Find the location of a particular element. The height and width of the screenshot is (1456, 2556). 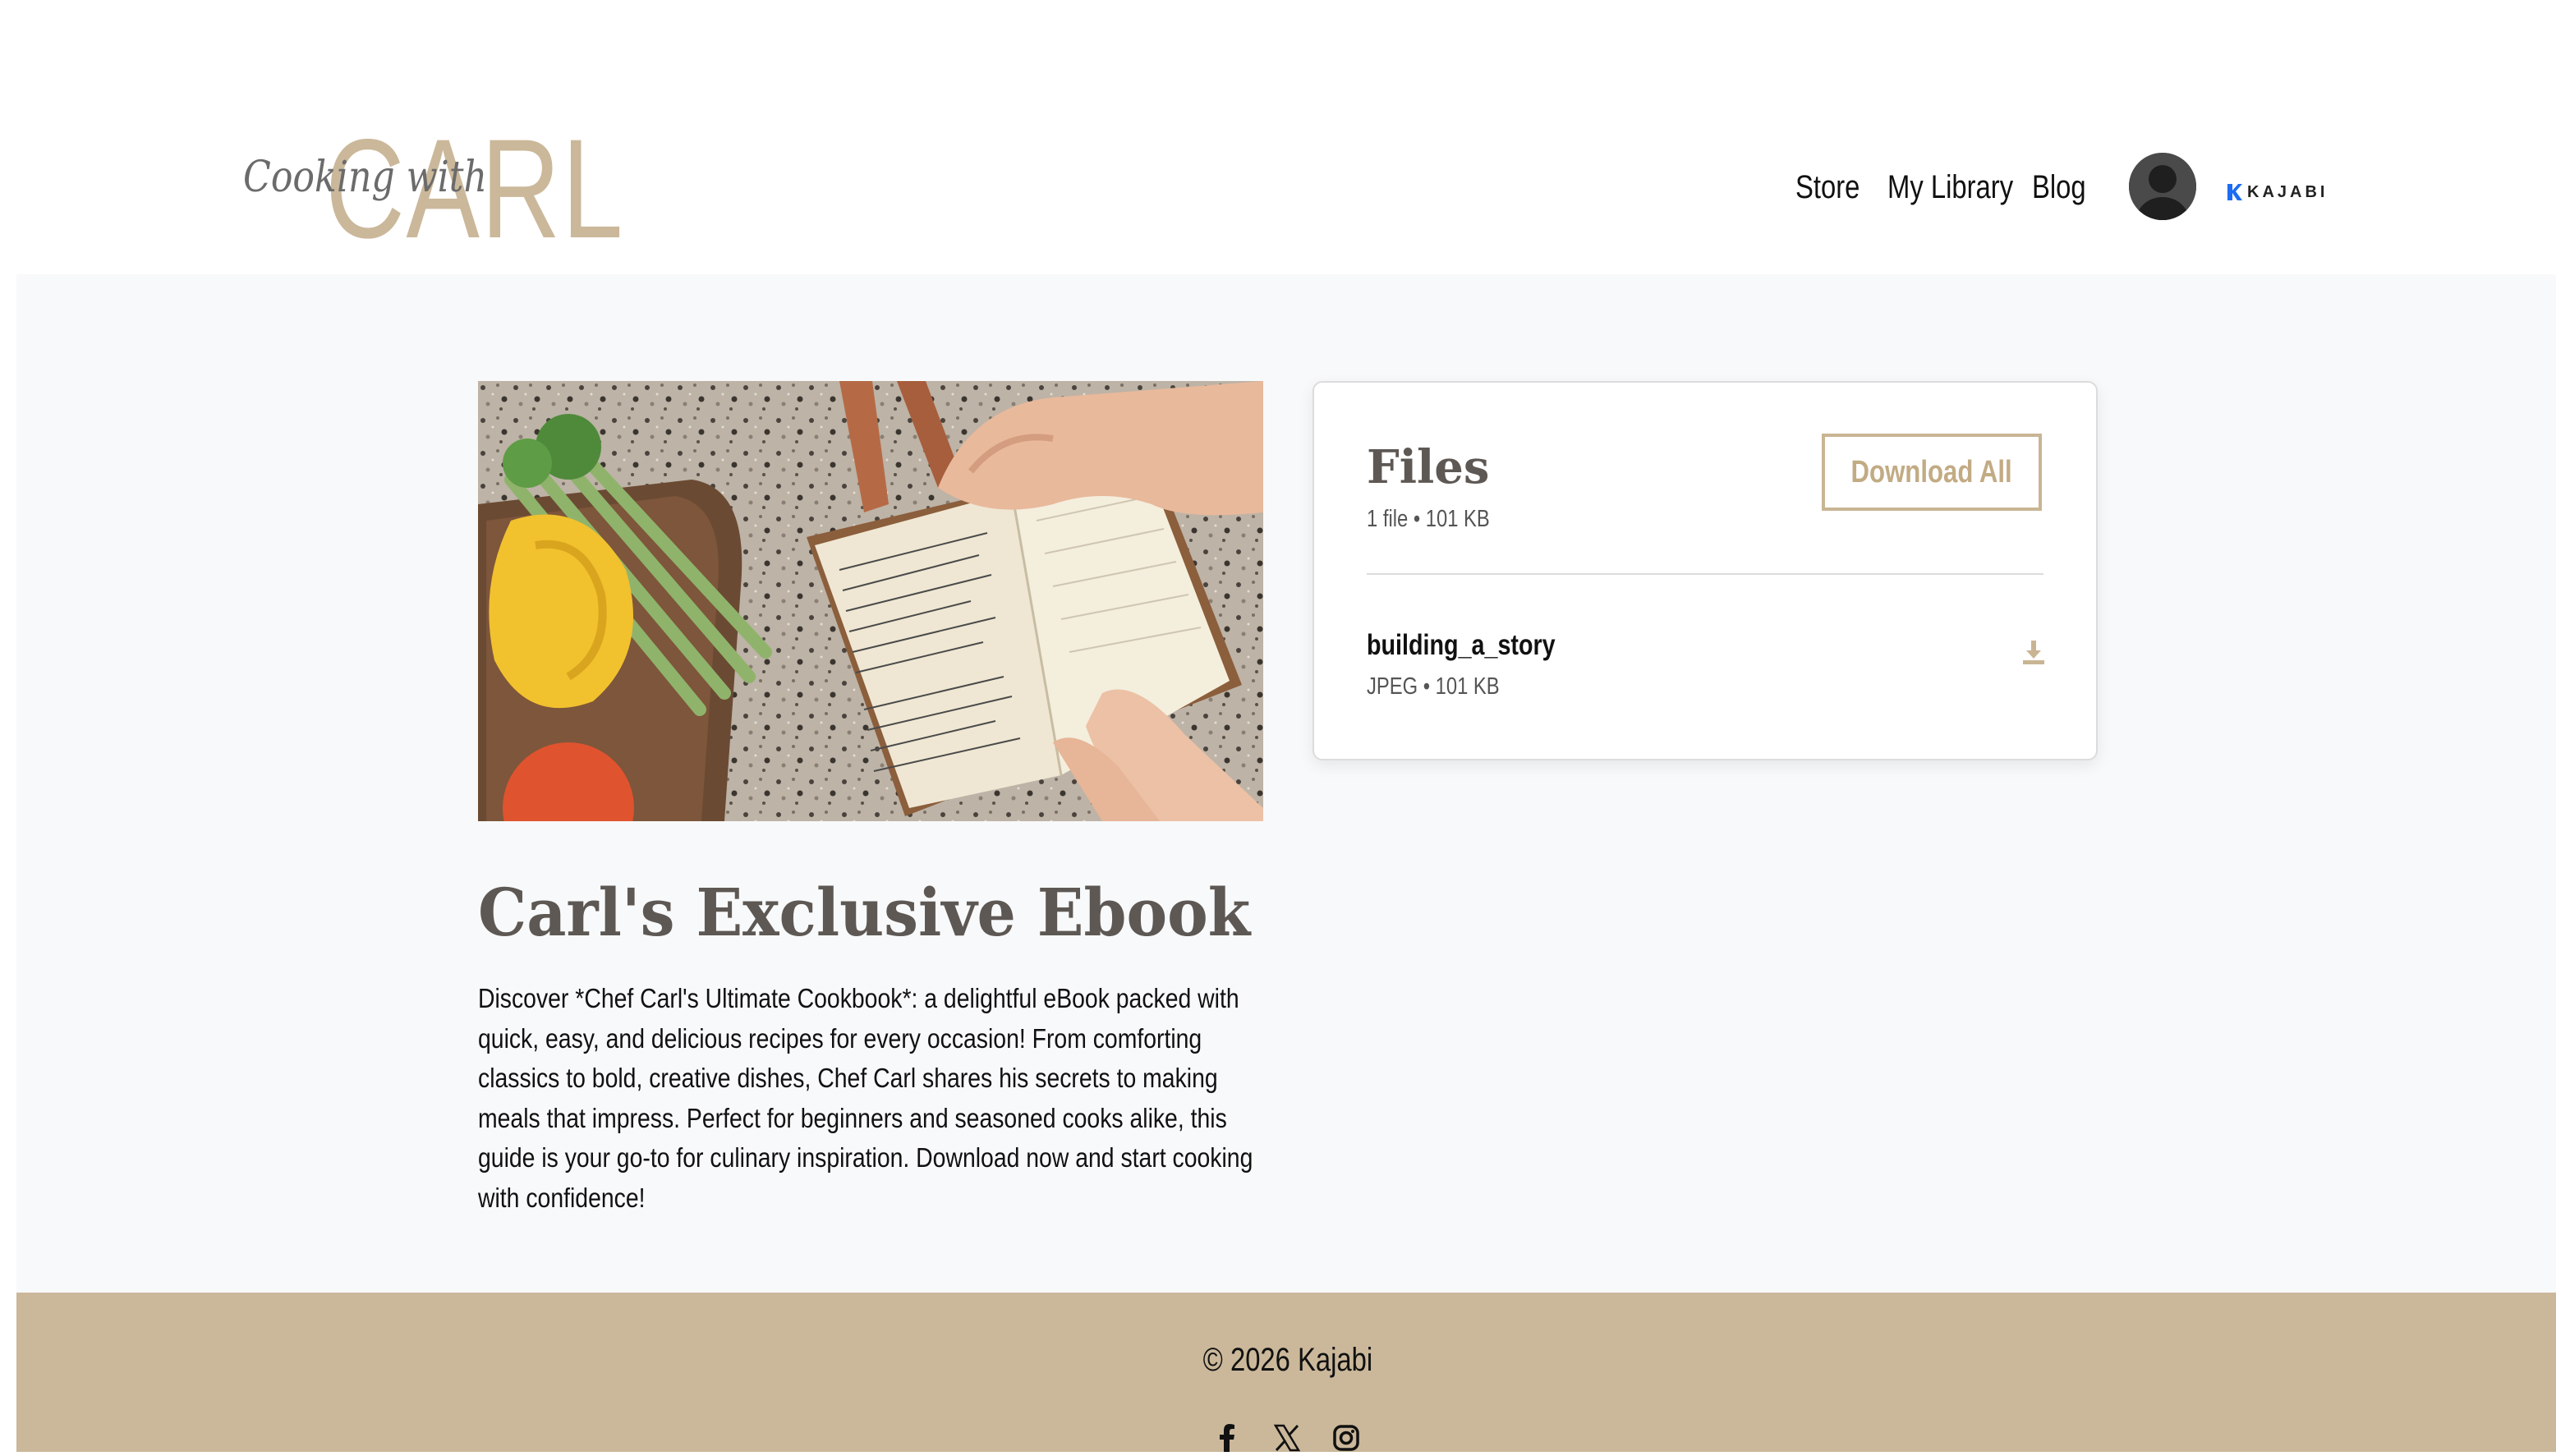

instagram-icon is located at coordinates (1346, 1438).